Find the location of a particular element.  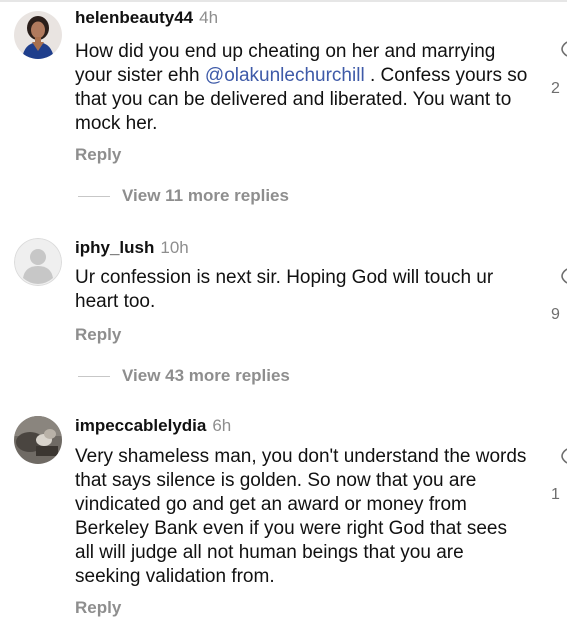

comment-header: iphy_lush 10h is located at coordinates (132, 248).